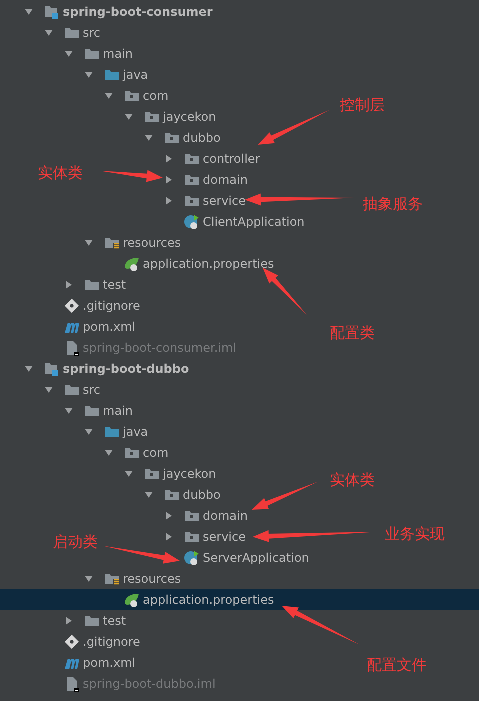 The width and height of the screenshot is (479, 701). What do you see at coordinates (138, 11) in the screenshot?
I see `tree-item: spring-boot-consumer` at bounding box center [138, 11].